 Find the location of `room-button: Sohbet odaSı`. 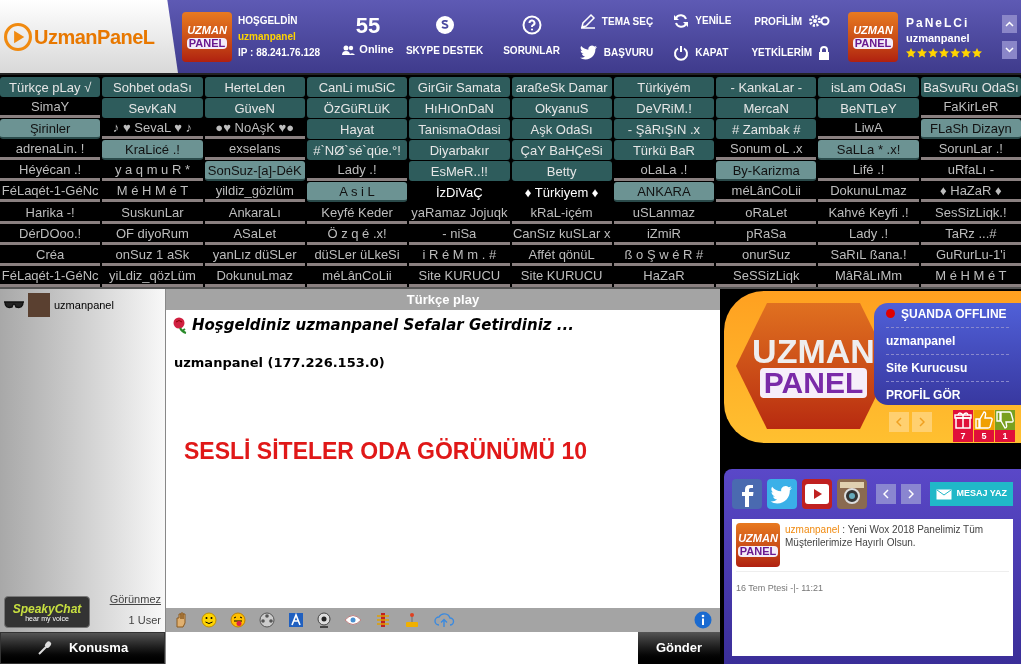

room-button: Sohbet odaSı is located at coordinates (152, 87).